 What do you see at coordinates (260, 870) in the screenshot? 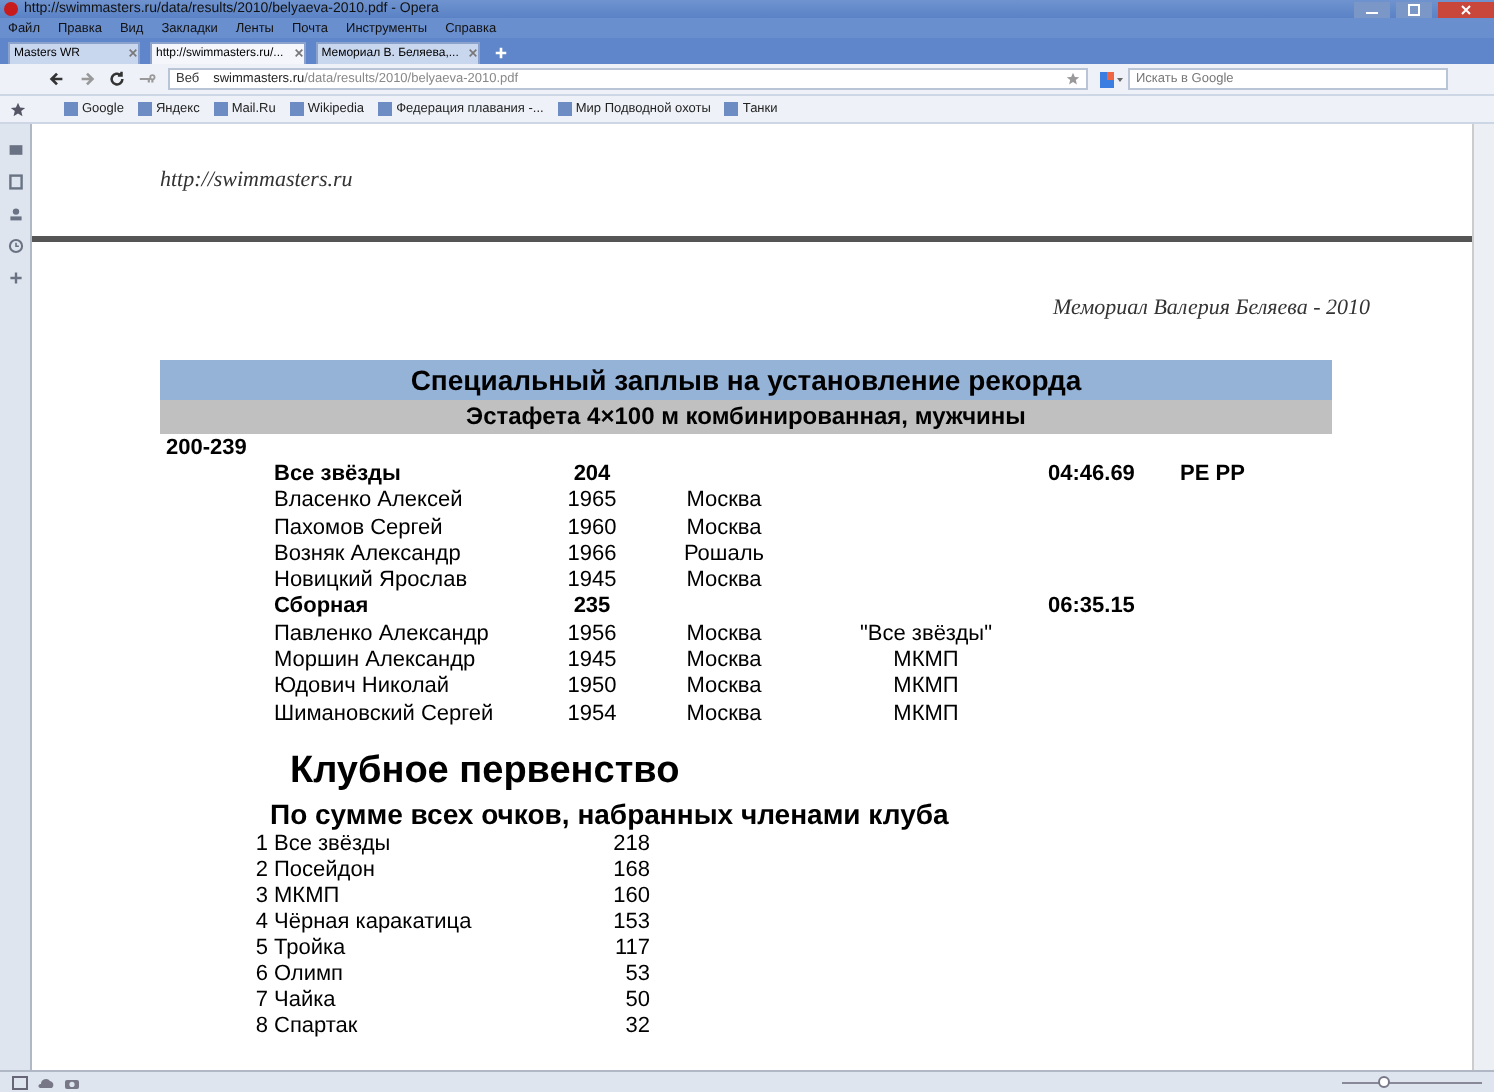
I see `place: 2` at bounding box center [260, 870].